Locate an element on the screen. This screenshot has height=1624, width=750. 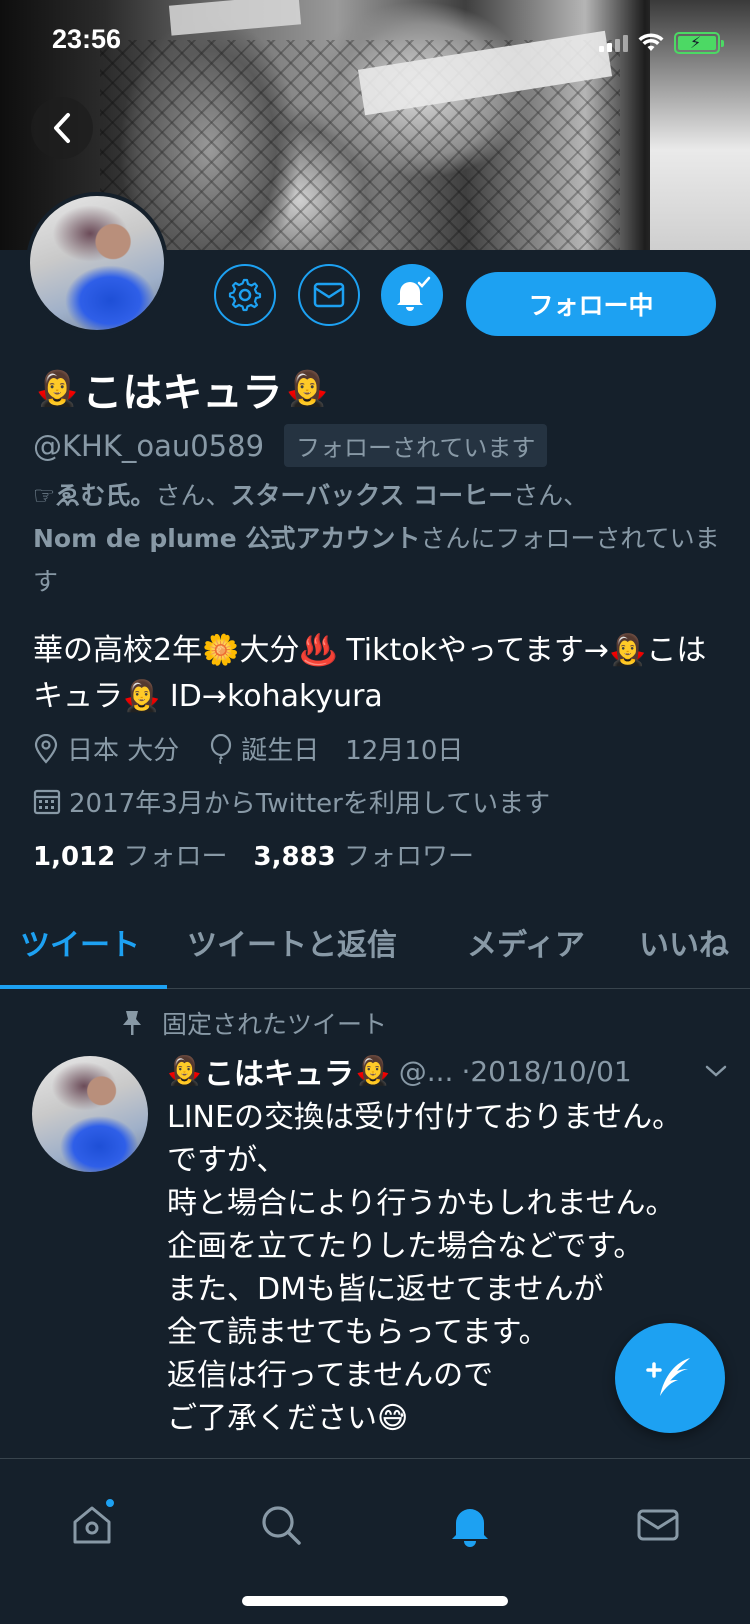
battery-icon: ⚡ is located at coordinates (699, 43).